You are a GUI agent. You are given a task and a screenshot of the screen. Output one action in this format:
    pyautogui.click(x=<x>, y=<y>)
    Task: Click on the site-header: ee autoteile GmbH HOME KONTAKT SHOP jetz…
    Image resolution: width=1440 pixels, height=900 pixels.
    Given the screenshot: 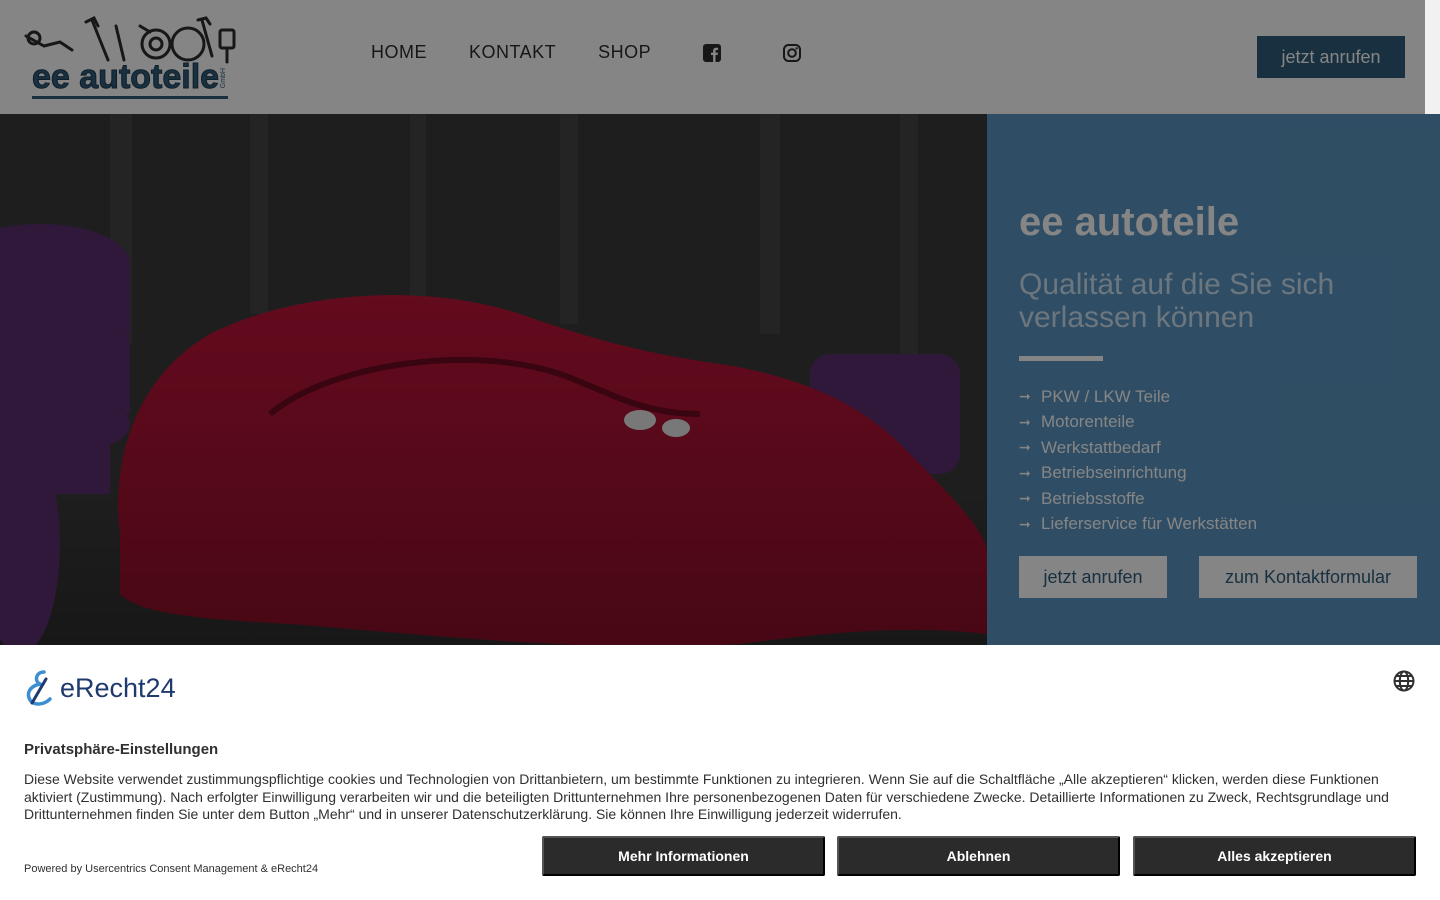 What is the action you would take?
    pyautogui.click(x=720, y=57)
    